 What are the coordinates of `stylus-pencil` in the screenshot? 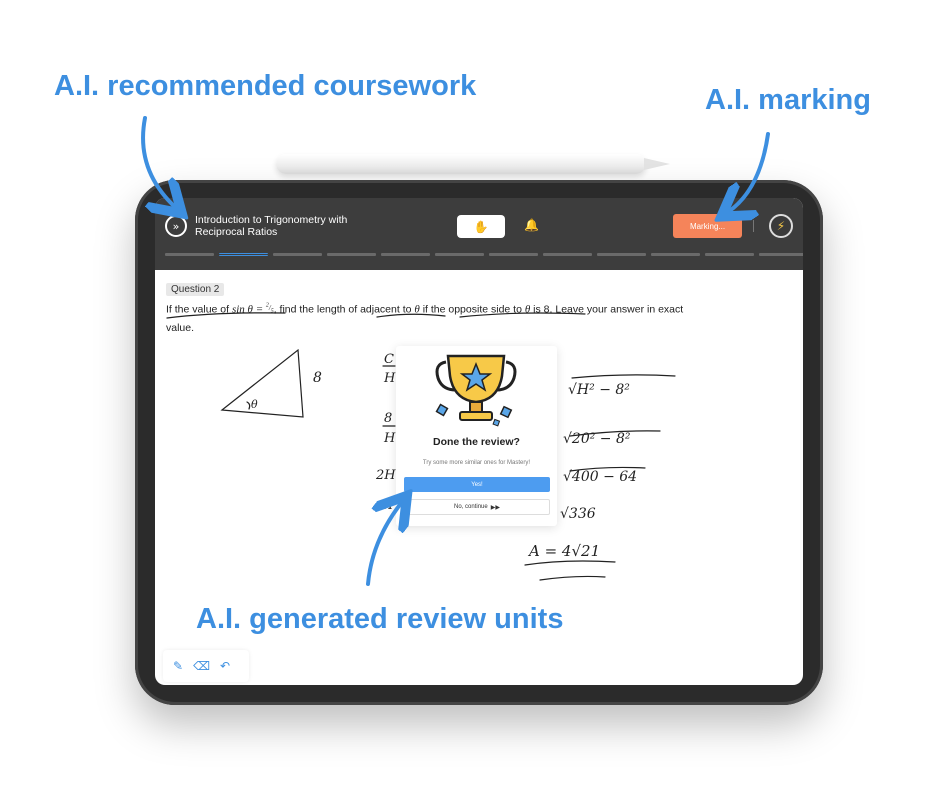 It's located at (461, 164).